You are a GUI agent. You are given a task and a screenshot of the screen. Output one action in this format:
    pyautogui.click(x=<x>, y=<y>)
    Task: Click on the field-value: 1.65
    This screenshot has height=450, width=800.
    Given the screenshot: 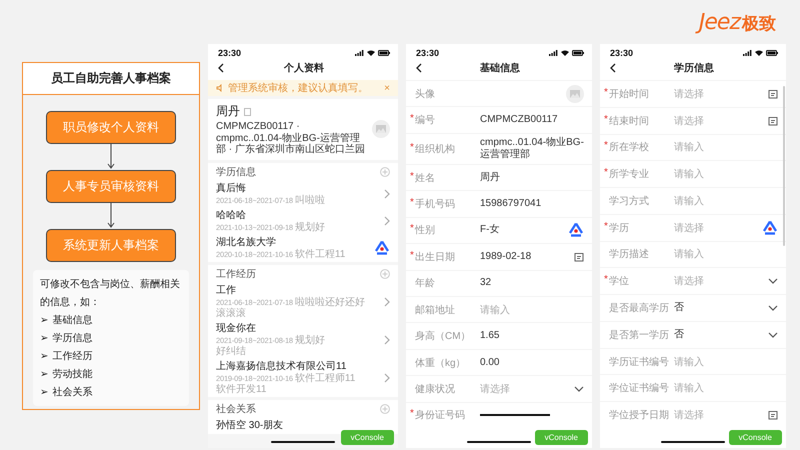 What is the action you would take?
    pyautogui.click(x=490, y=336)
    